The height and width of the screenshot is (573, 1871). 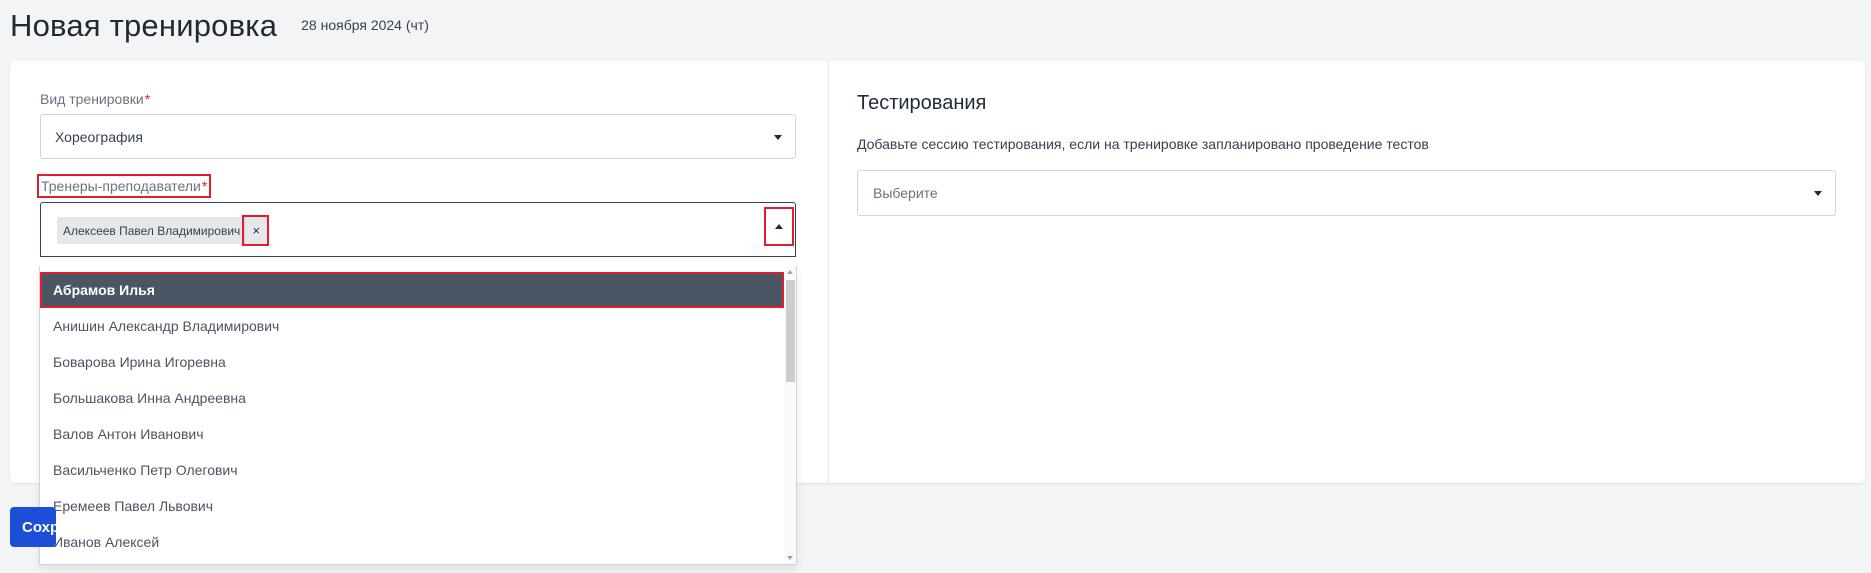 What do you see at coordinates (790, 558) in the screenshot?
I see `scroll-down-icon` at bounding box center [790, 558].